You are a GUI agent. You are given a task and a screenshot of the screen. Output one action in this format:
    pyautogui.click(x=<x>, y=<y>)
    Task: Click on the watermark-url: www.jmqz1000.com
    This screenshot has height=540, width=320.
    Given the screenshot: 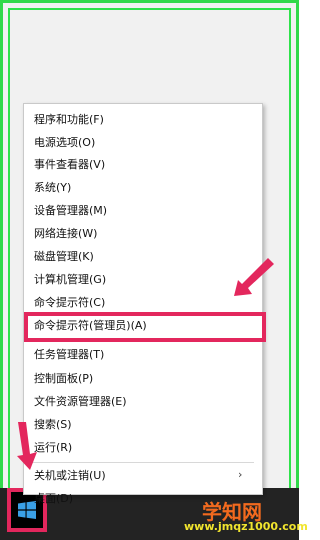 What is the action you would take?
    pyautogui.click(x=246, y=526)
    